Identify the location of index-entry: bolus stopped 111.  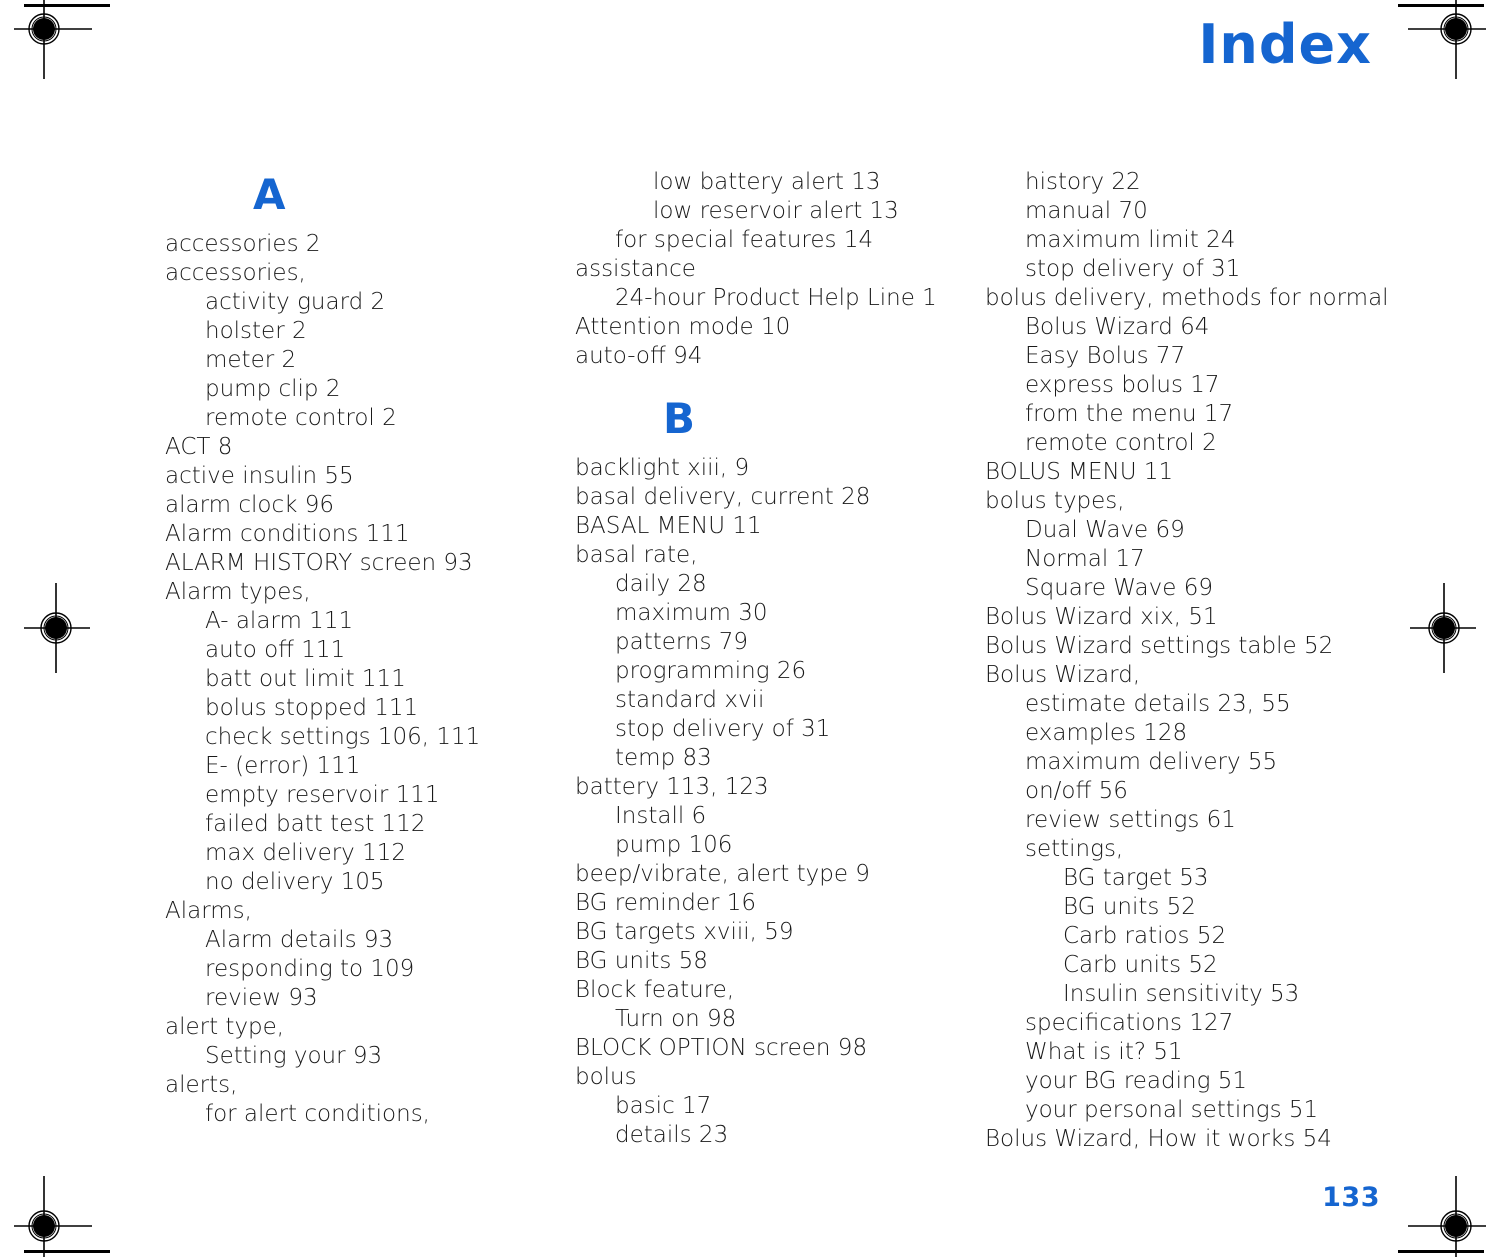
(312, 708).